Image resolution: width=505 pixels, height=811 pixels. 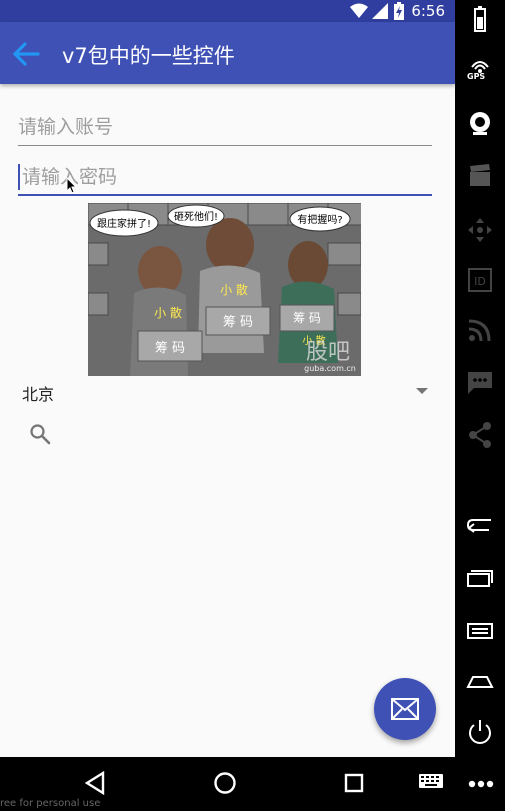 I want to click on meme-label-3: 筹 码, so click(x=170, y=348).